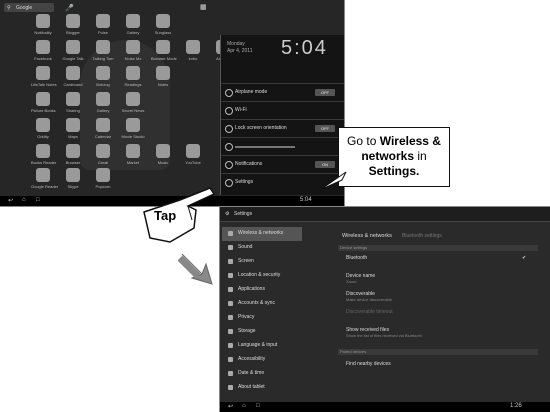 The image size is (550, 412). What do you see at coordinates (38, 200) in the screenshot?
I see `recent-apps-icon: □` at bounding box center [38, 200].